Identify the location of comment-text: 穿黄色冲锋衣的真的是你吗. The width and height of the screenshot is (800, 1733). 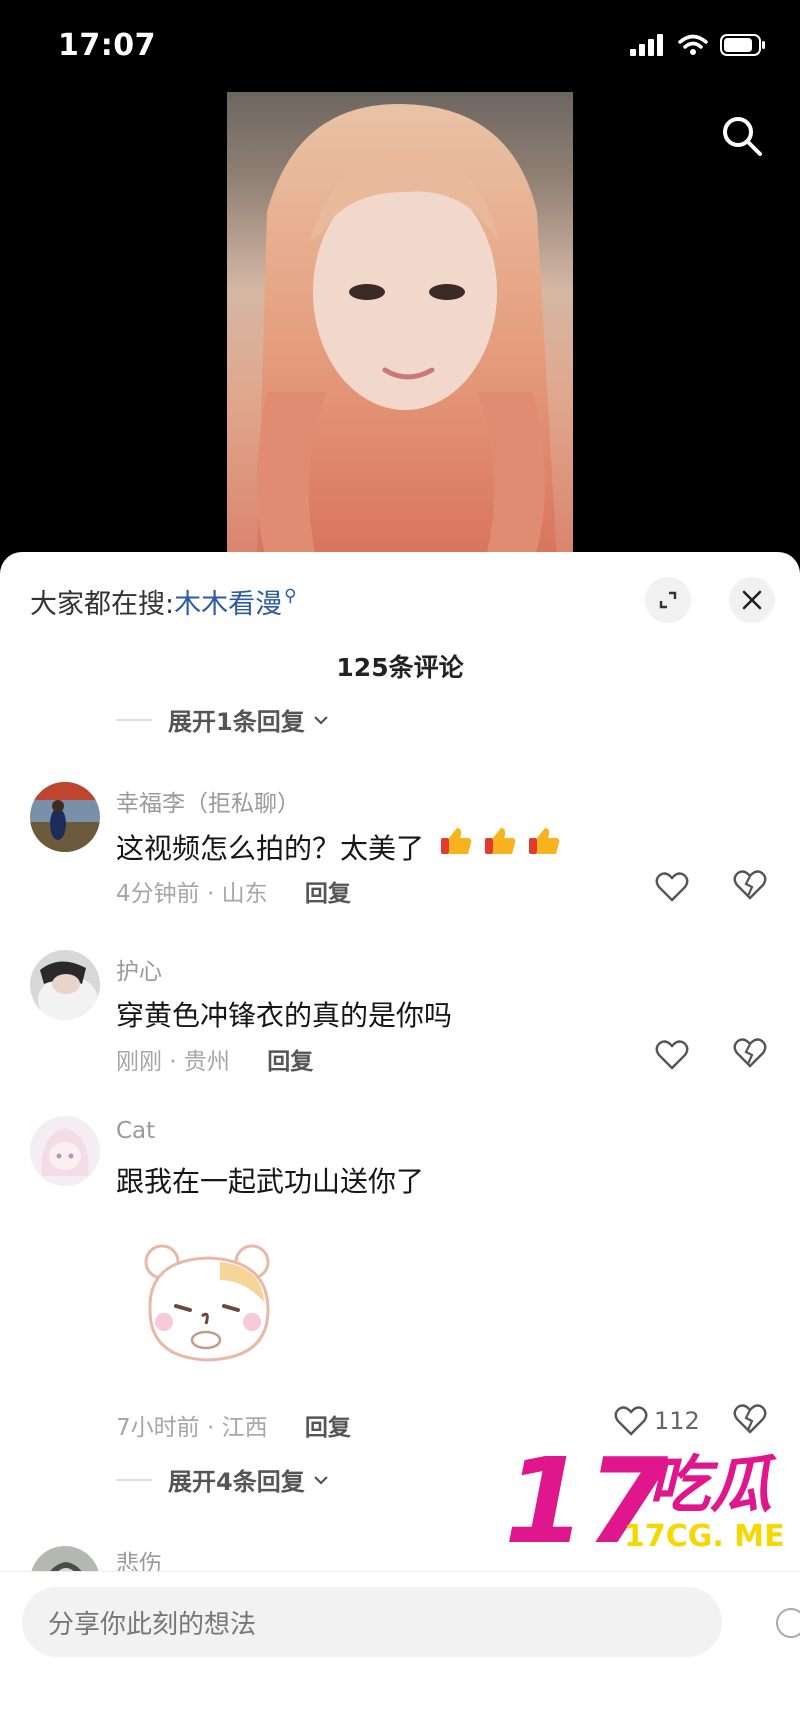
(284, 1015).